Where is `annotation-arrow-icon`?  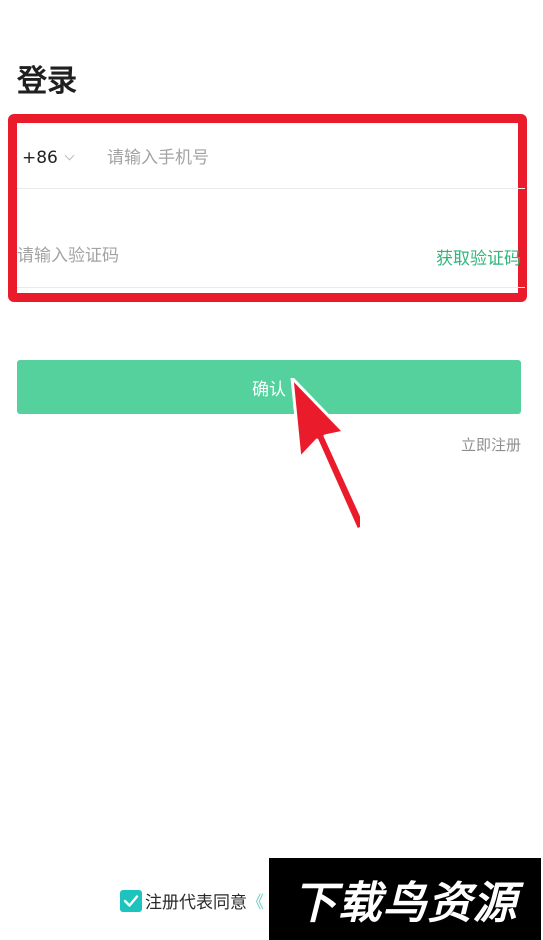
annotation-arrow-icon is located at coordinates (325, 454).